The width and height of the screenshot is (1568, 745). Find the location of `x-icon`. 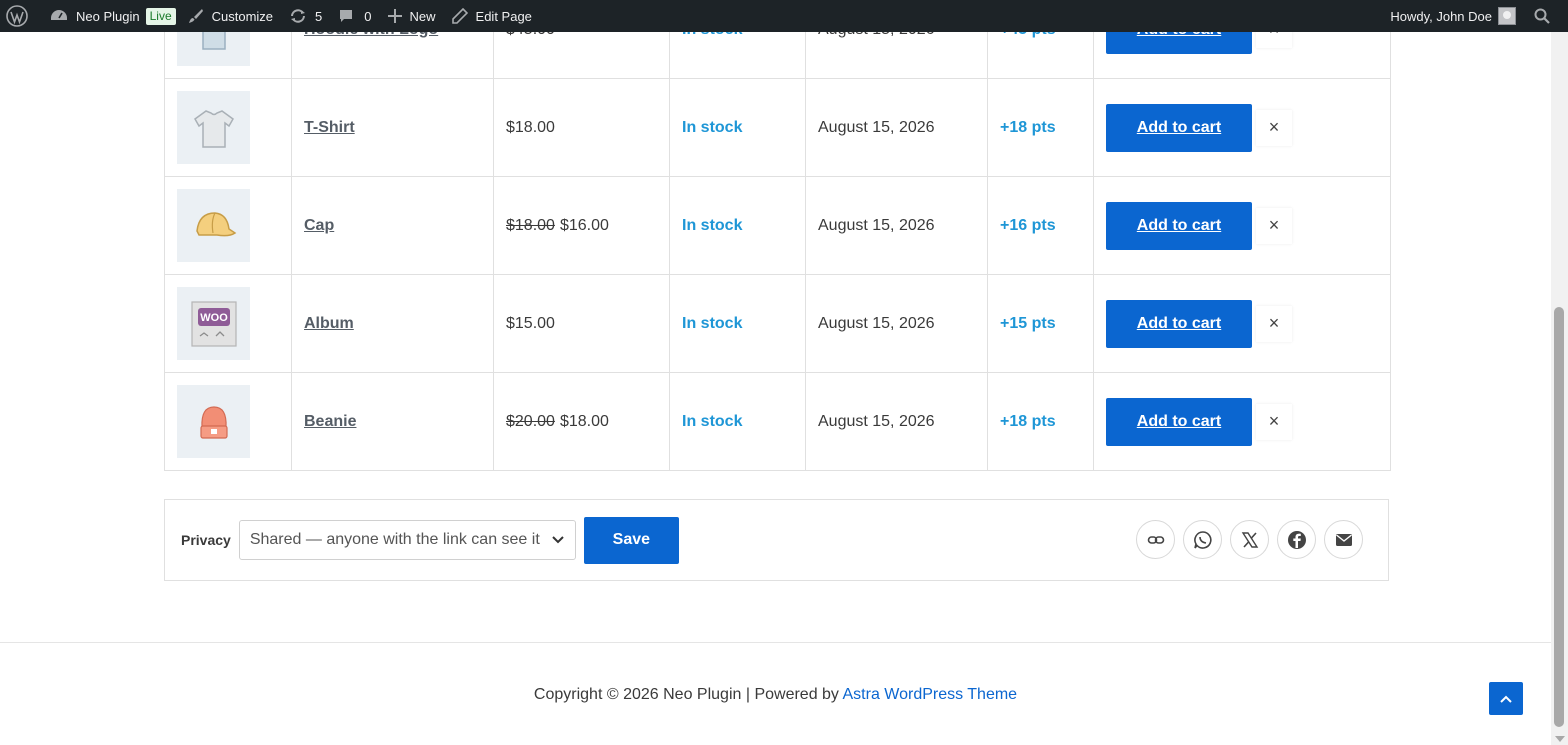

x-icon is located at coordinates (1249, 539).